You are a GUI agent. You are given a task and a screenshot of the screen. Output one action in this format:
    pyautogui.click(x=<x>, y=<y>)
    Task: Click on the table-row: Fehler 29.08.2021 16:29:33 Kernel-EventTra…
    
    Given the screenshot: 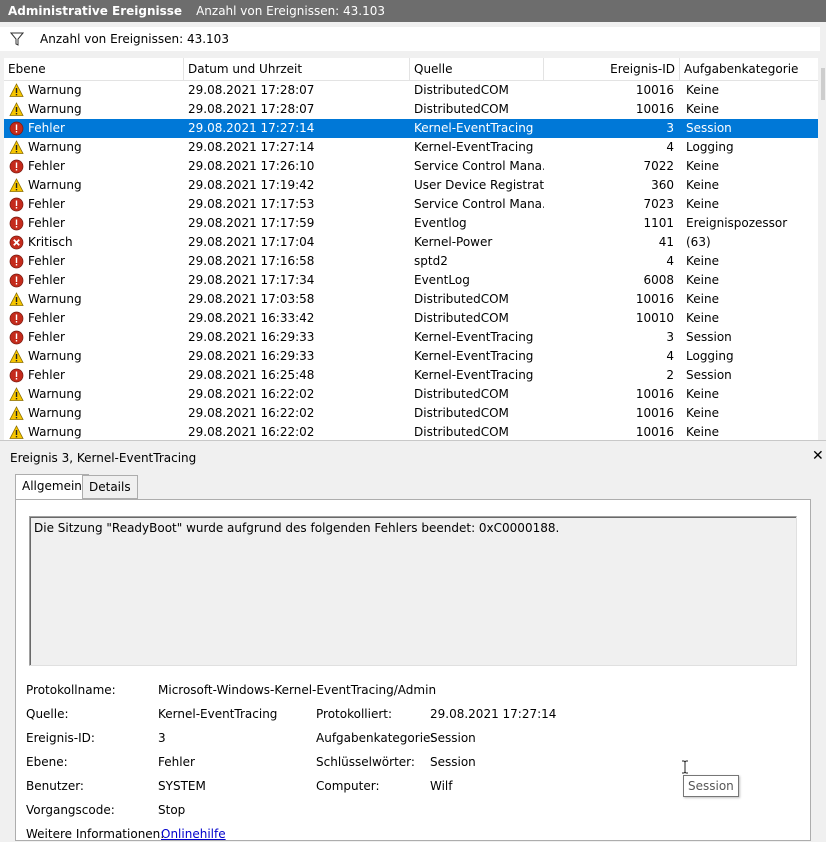 What is the action you would take?
    pyautogui.click(x=411, y=337)
    